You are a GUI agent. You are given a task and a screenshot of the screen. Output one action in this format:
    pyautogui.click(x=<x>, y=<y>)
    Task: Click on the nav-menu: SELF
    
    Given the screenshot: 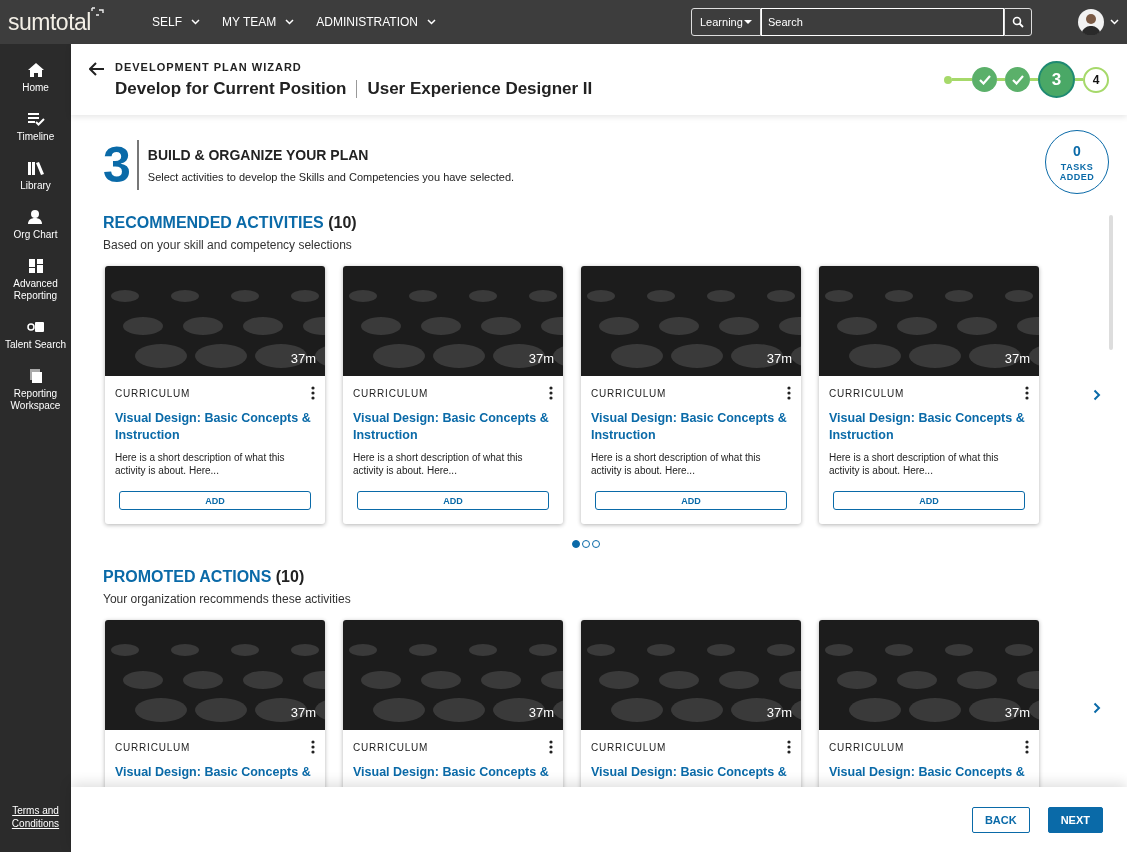 What is the action you would take?
    pyautogui.click(x=176, y=22)
    